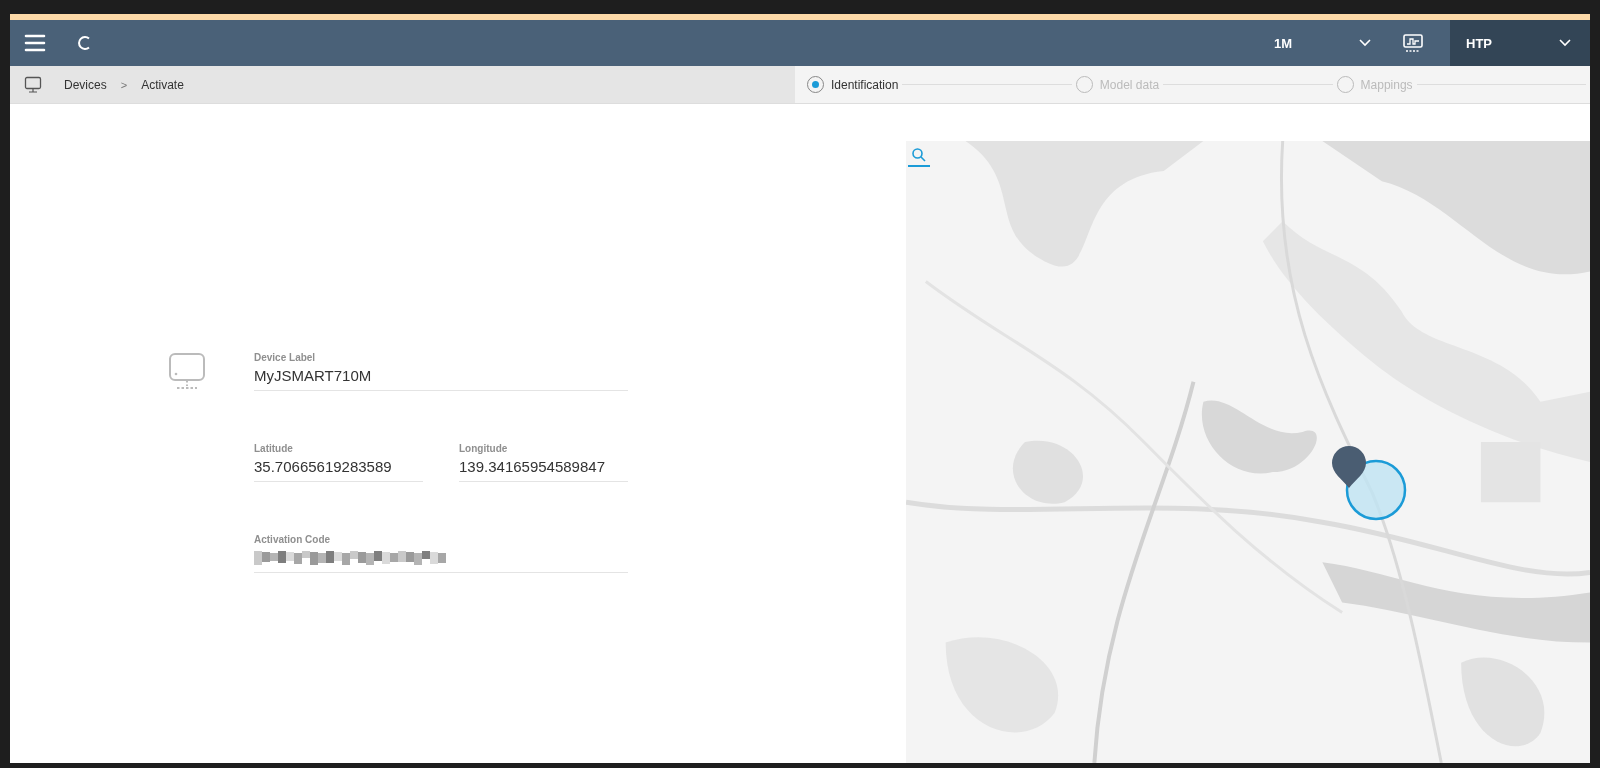 This screenshot has height=768, width=1600. Describe the element at coordinates (441, 371) in the screenshot. I see `device-label-field: Device Label MyJSMART710M` at that location.